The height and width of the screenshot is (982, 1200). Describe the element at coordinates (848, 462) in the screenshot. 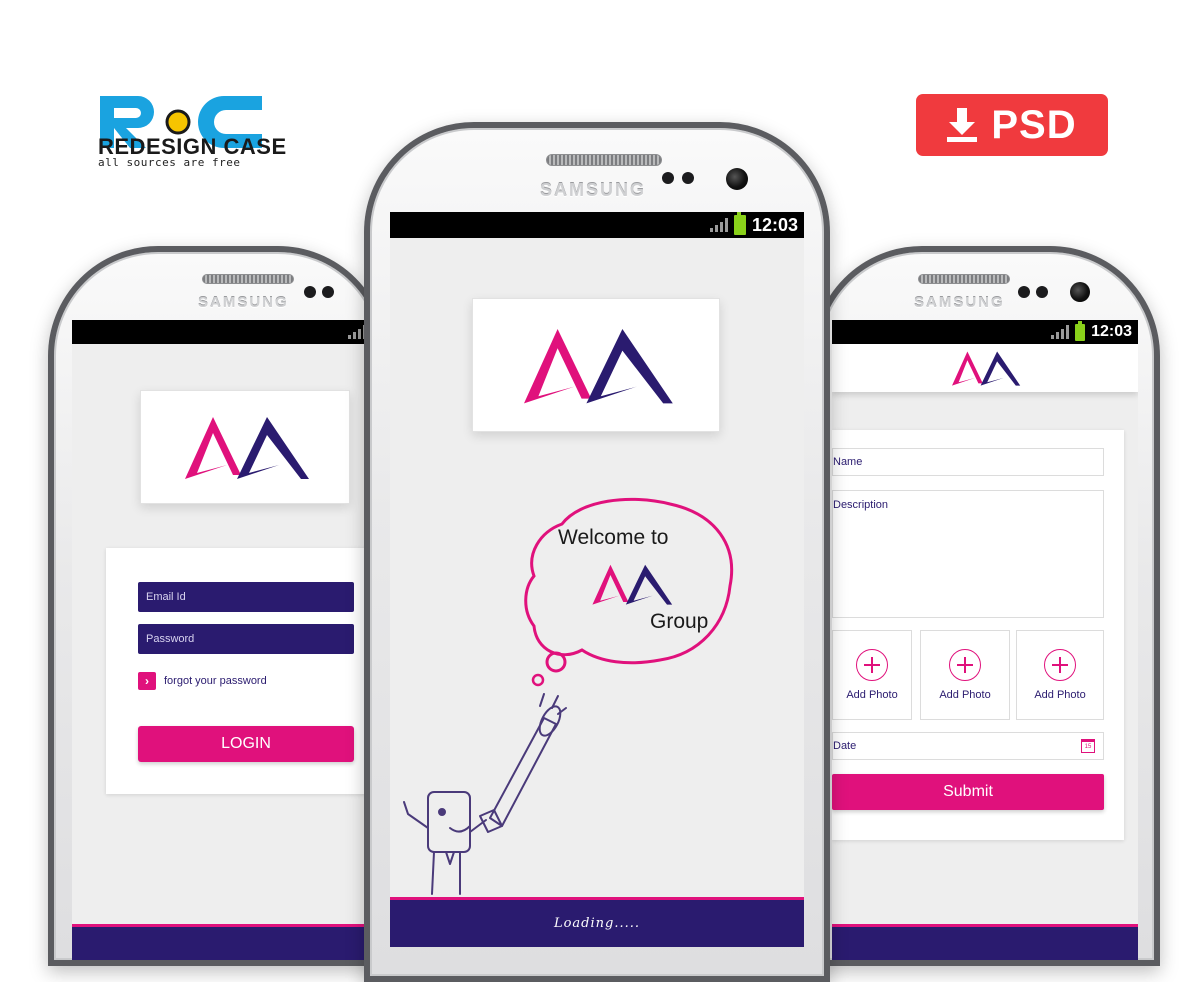

I see `name-placeholder: Name` at that location.